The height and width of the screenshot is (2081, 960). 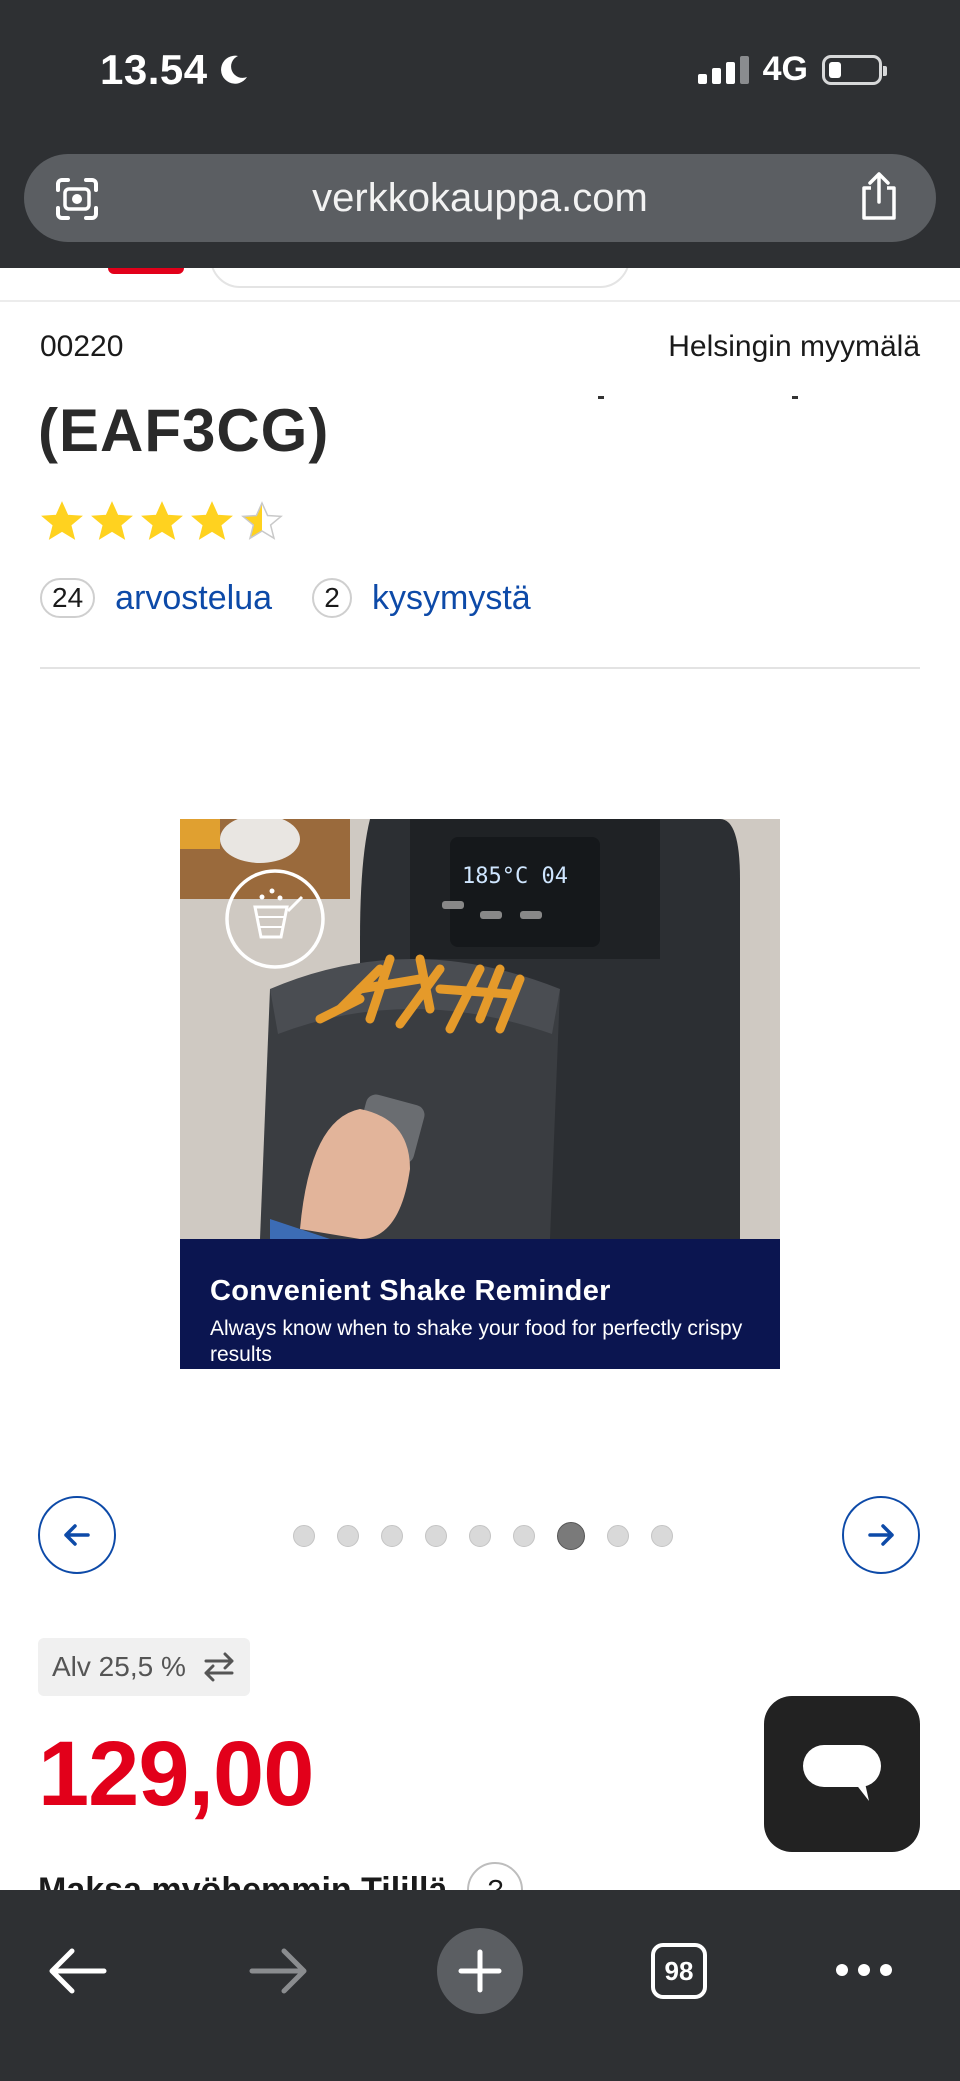 I want to click on store-name: Helsingin myymälä, so click(x=794, y=347).